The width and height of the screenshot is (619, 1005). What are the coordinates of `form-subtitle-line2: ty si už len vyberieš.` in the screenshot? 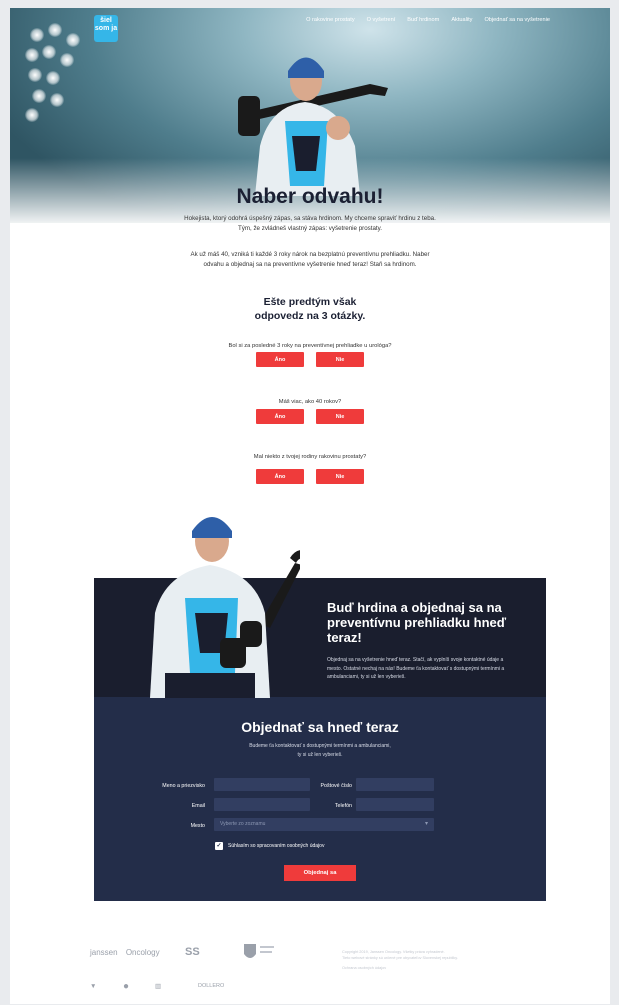 It's located at (320, 755).